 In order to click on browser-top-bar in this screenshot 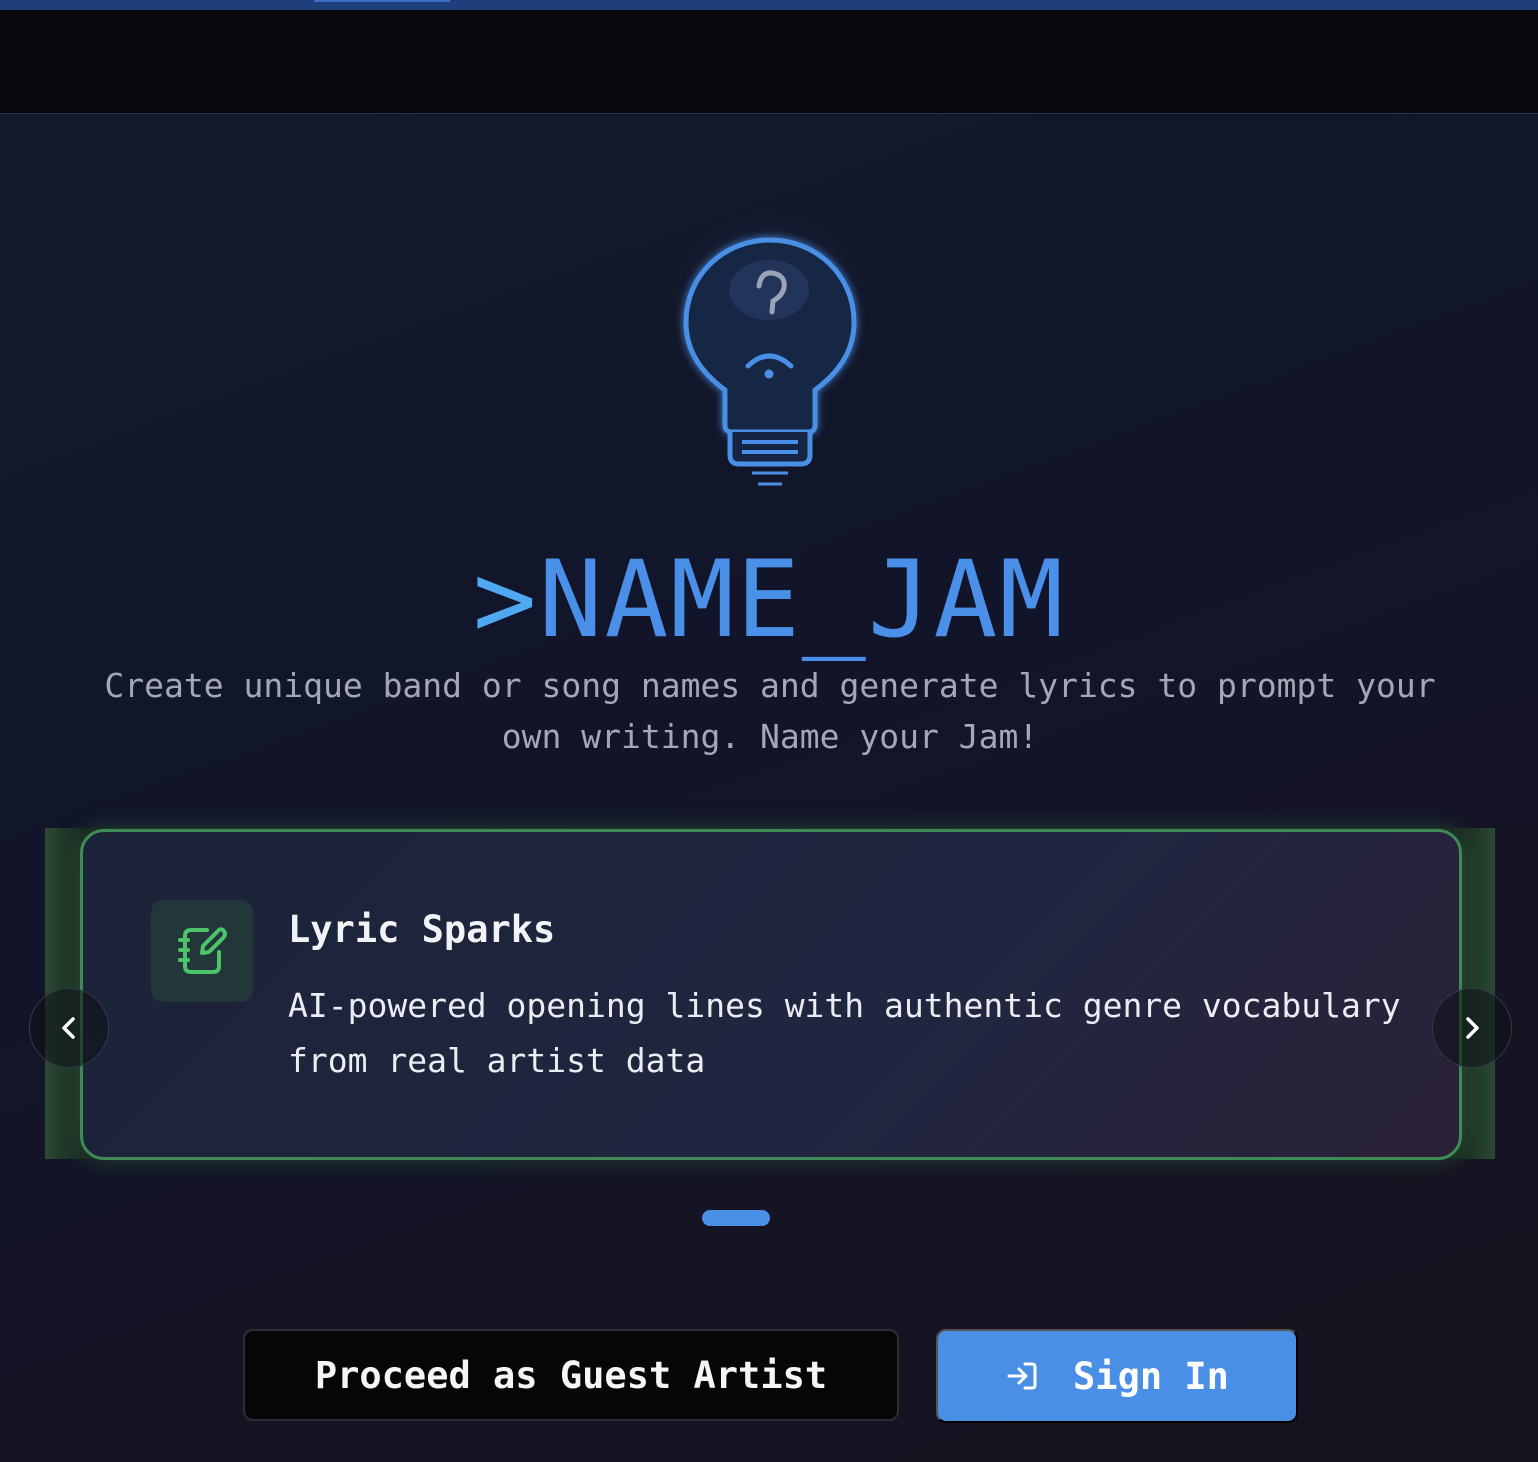, I will do `click(769, 5)`.